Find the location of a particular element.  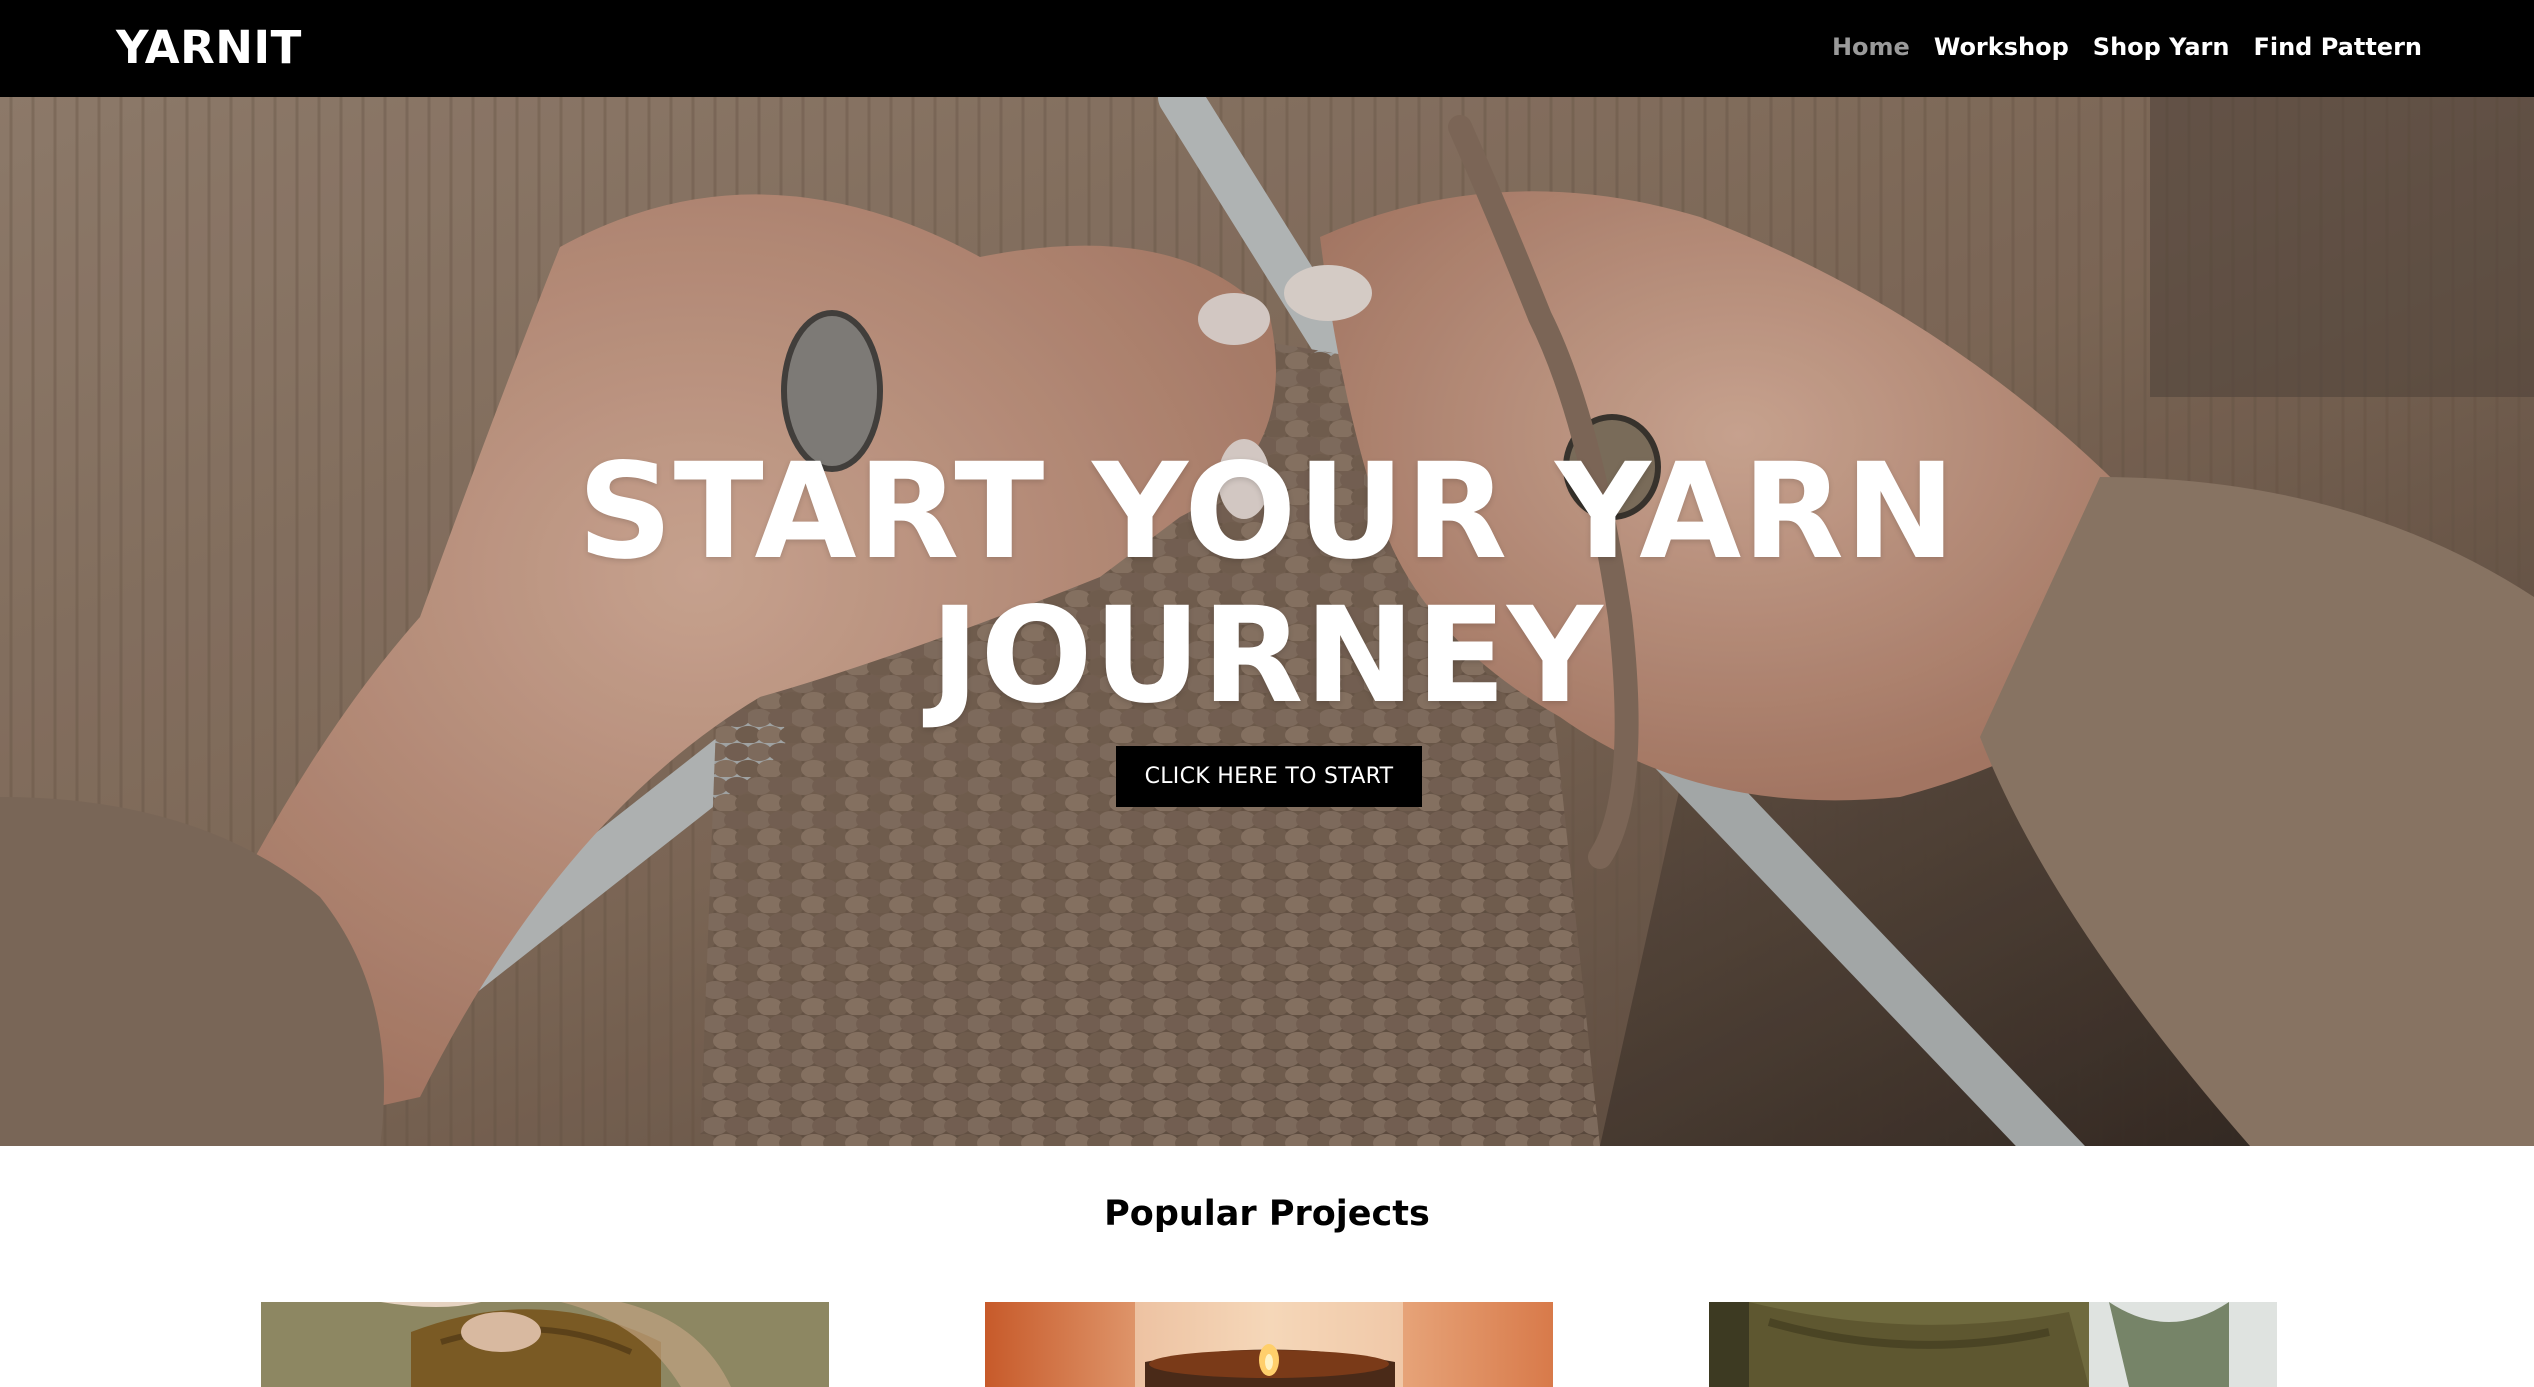

project-card-sweater is located at coordinates (545, 1344).